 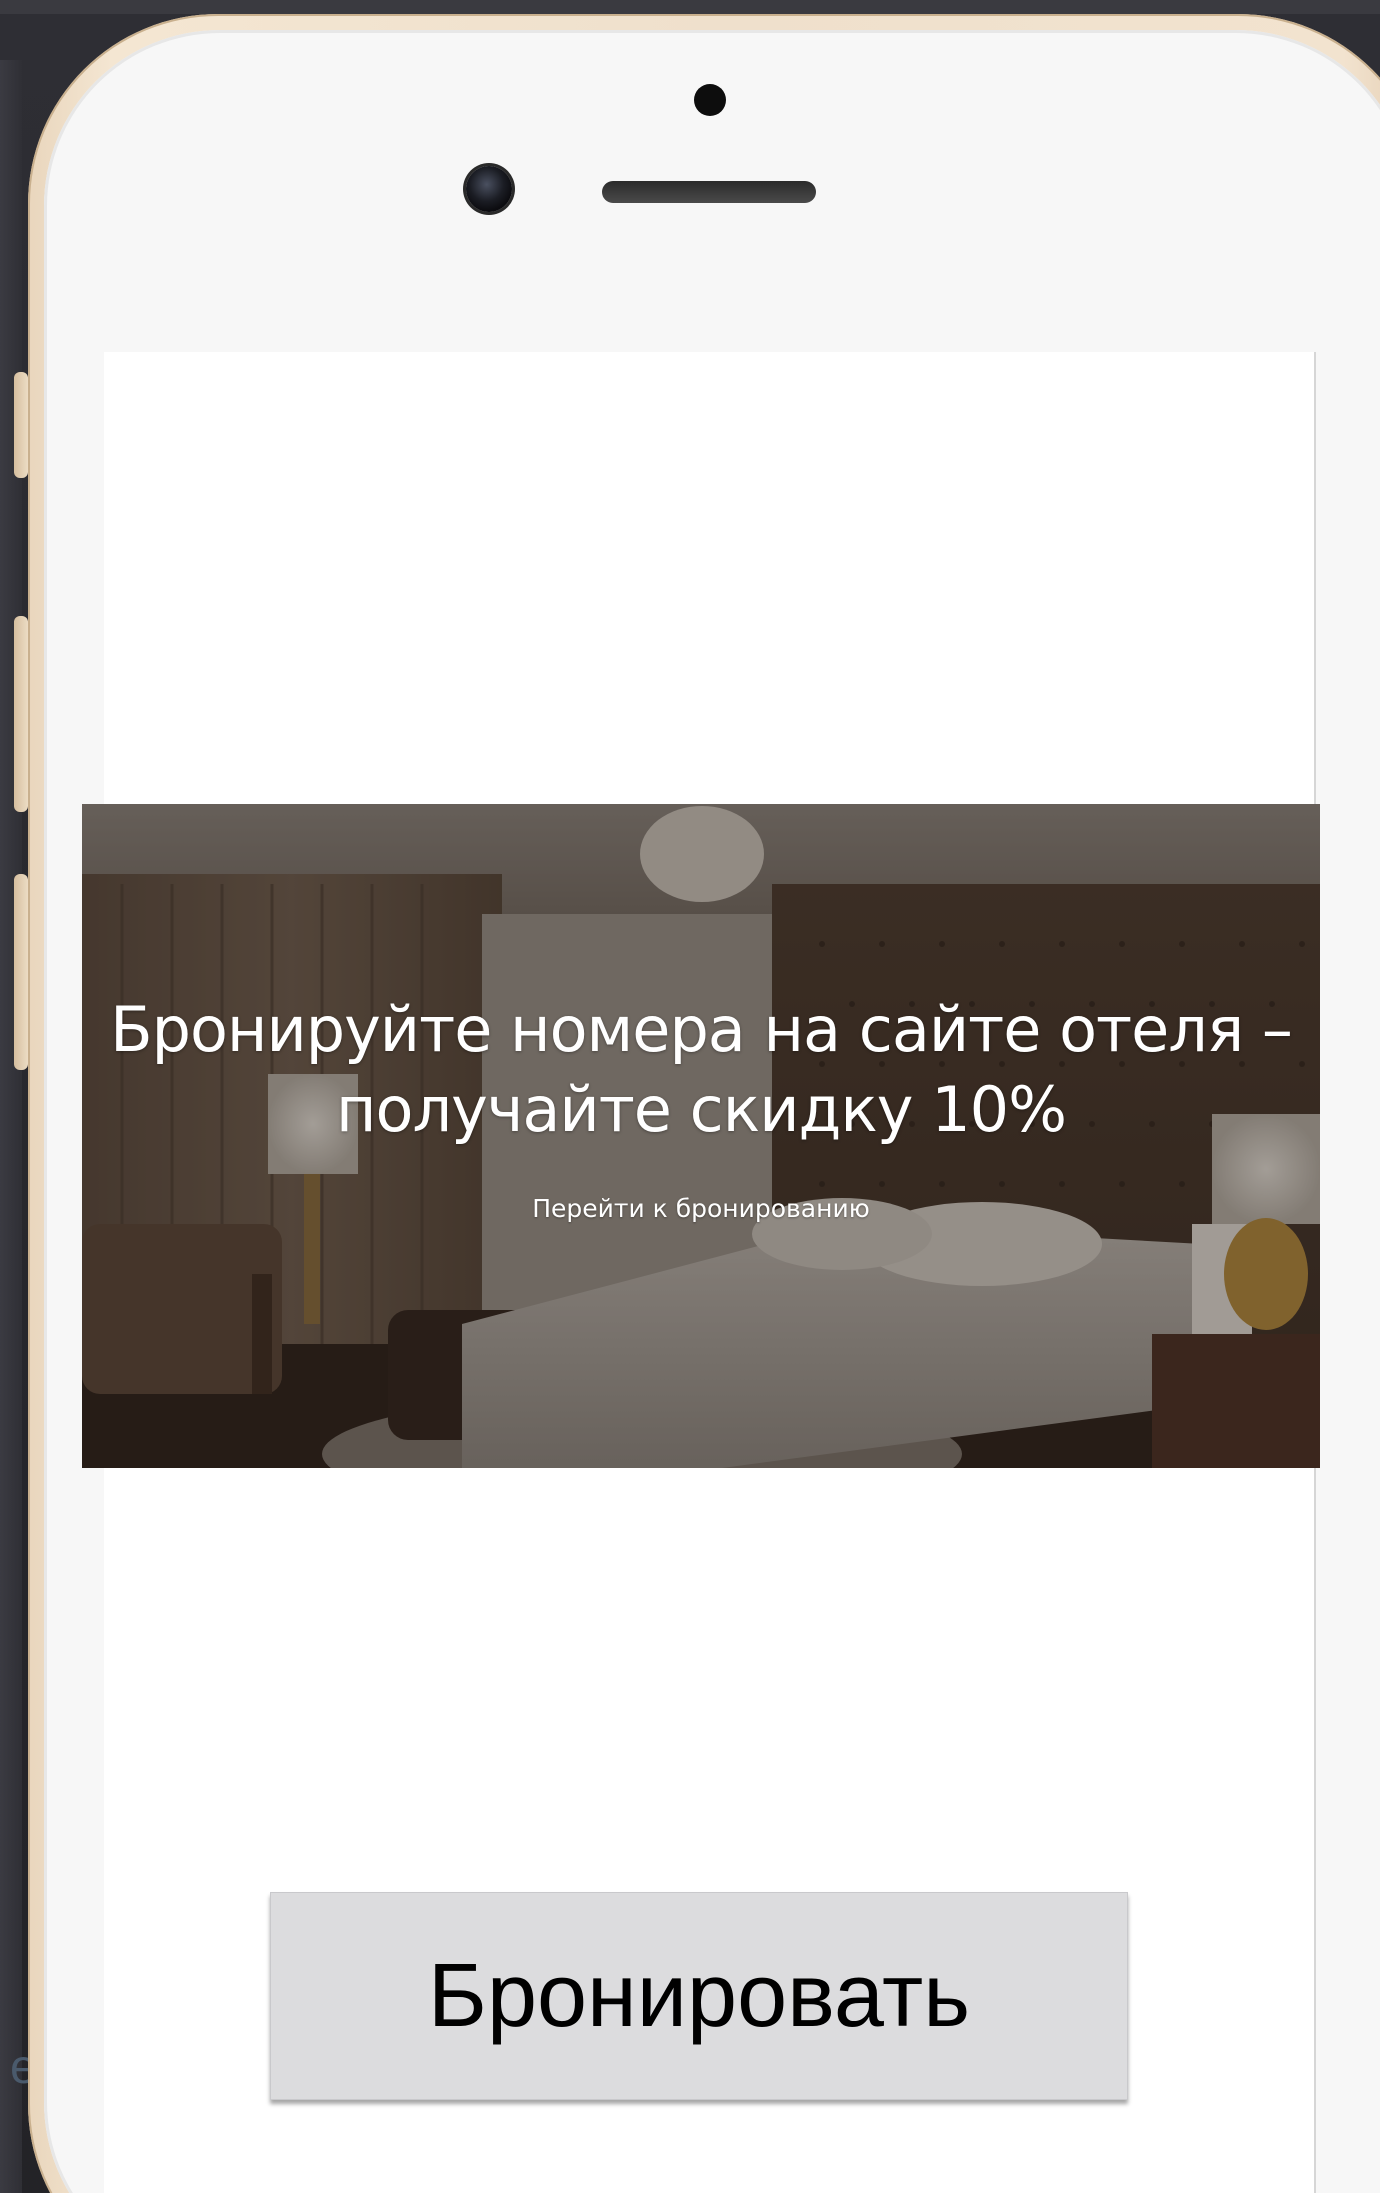 What do you see at coordinates (701, 1208) in the screenshot?
I see `go-to-booking-link: Перейти к бронированию` at bounding box center [701, 1208].